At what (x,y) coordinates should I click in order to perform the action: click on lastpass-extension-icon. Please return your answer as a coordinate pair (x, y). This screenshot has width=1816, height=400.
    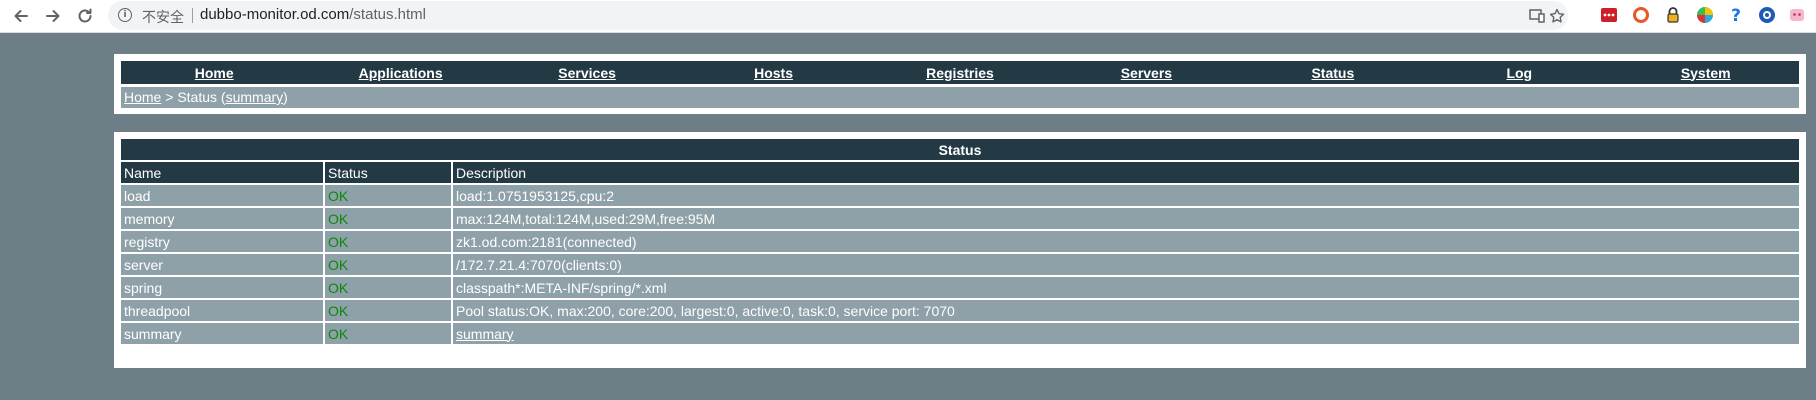
    Looking at the image, I should click on (1609, 15).